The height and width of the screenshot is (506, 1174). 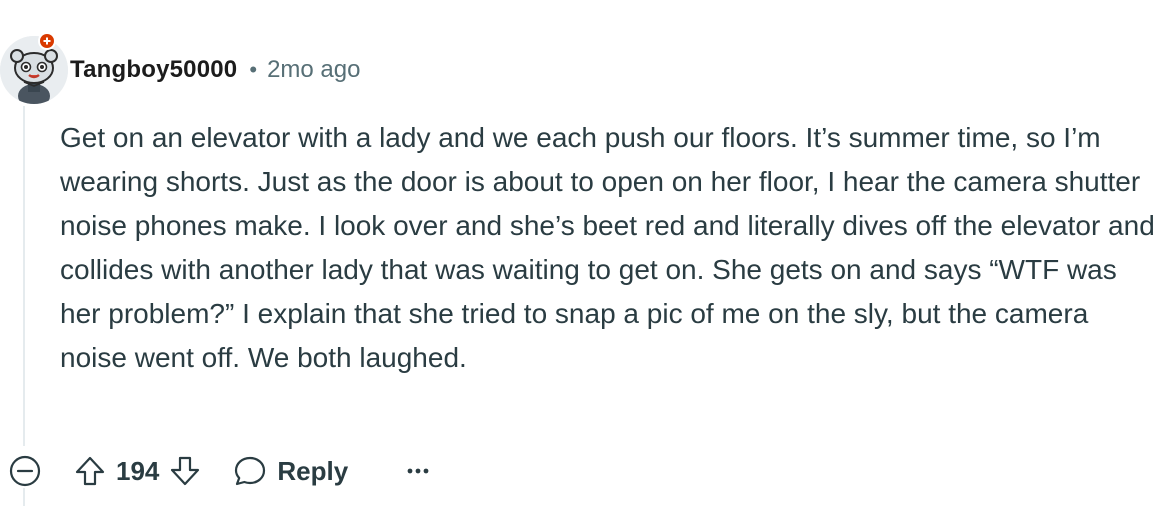 I want to click on upvote-button, so click(x=90, y=471).